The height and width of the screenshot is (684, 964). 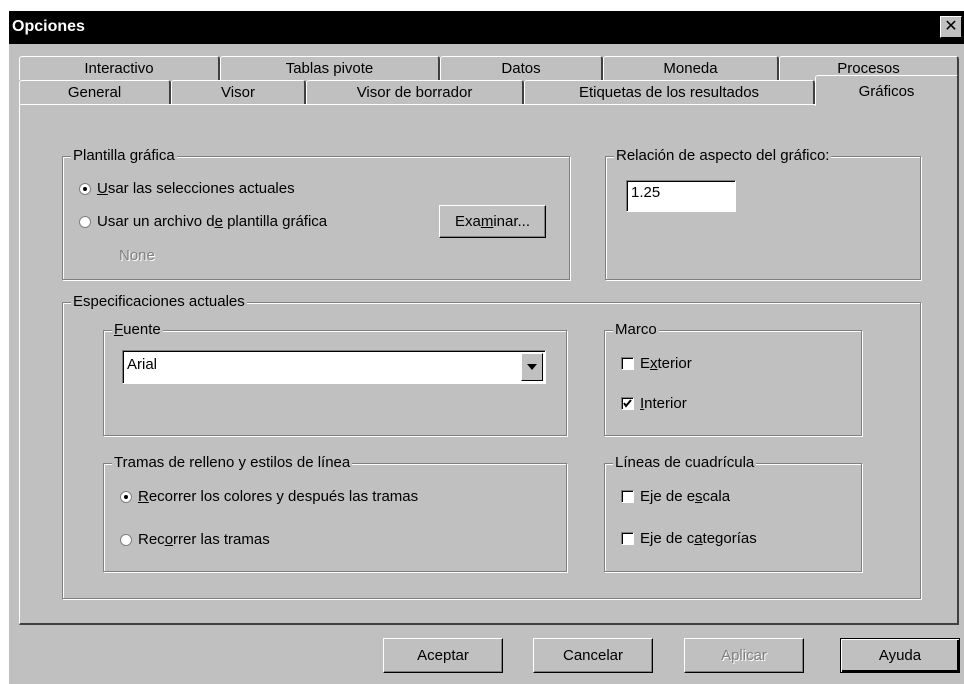 What do you see at coordinates (685, 462) in the screenshot?
I see `group-label: Líneas de cuadrícula` at bounding box center [685, 462].